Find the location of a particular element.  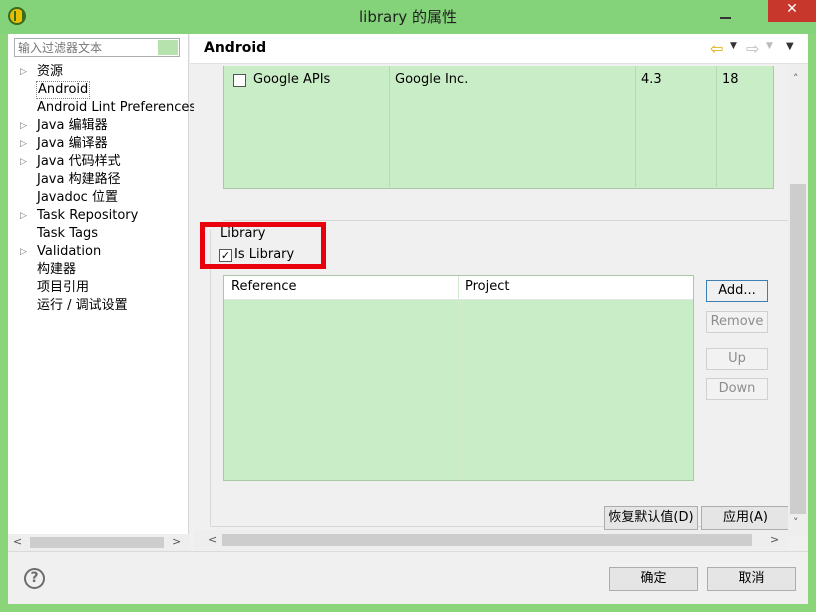

window-title: library 的属性 is located at coordinates (408, 17).